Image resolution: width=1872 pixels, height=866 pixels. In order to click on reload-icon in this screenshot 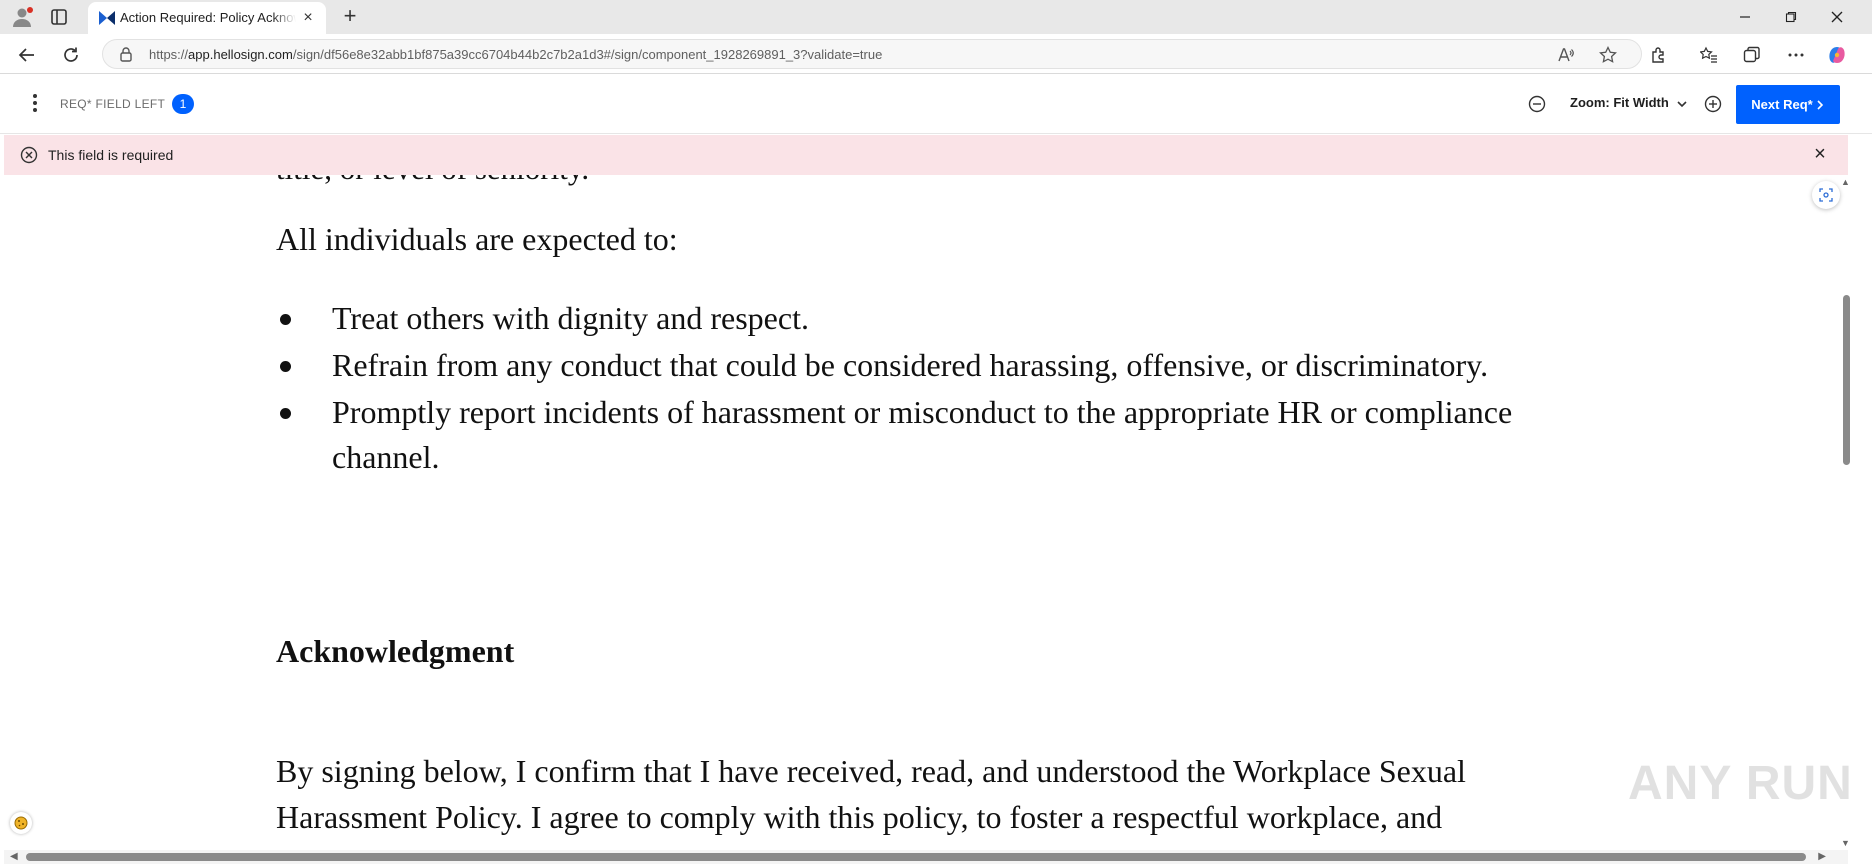, I will do `click(71, 55)`.